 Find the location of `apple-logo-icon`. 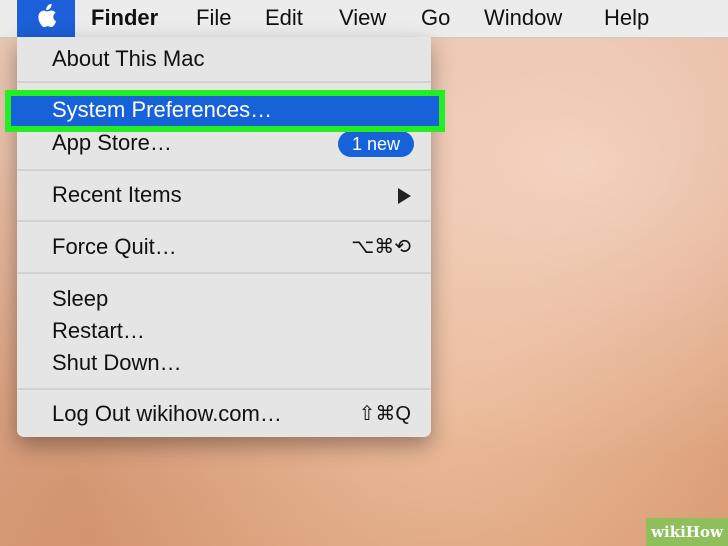

apple-logo-icon is located at coordinates (46, 18).